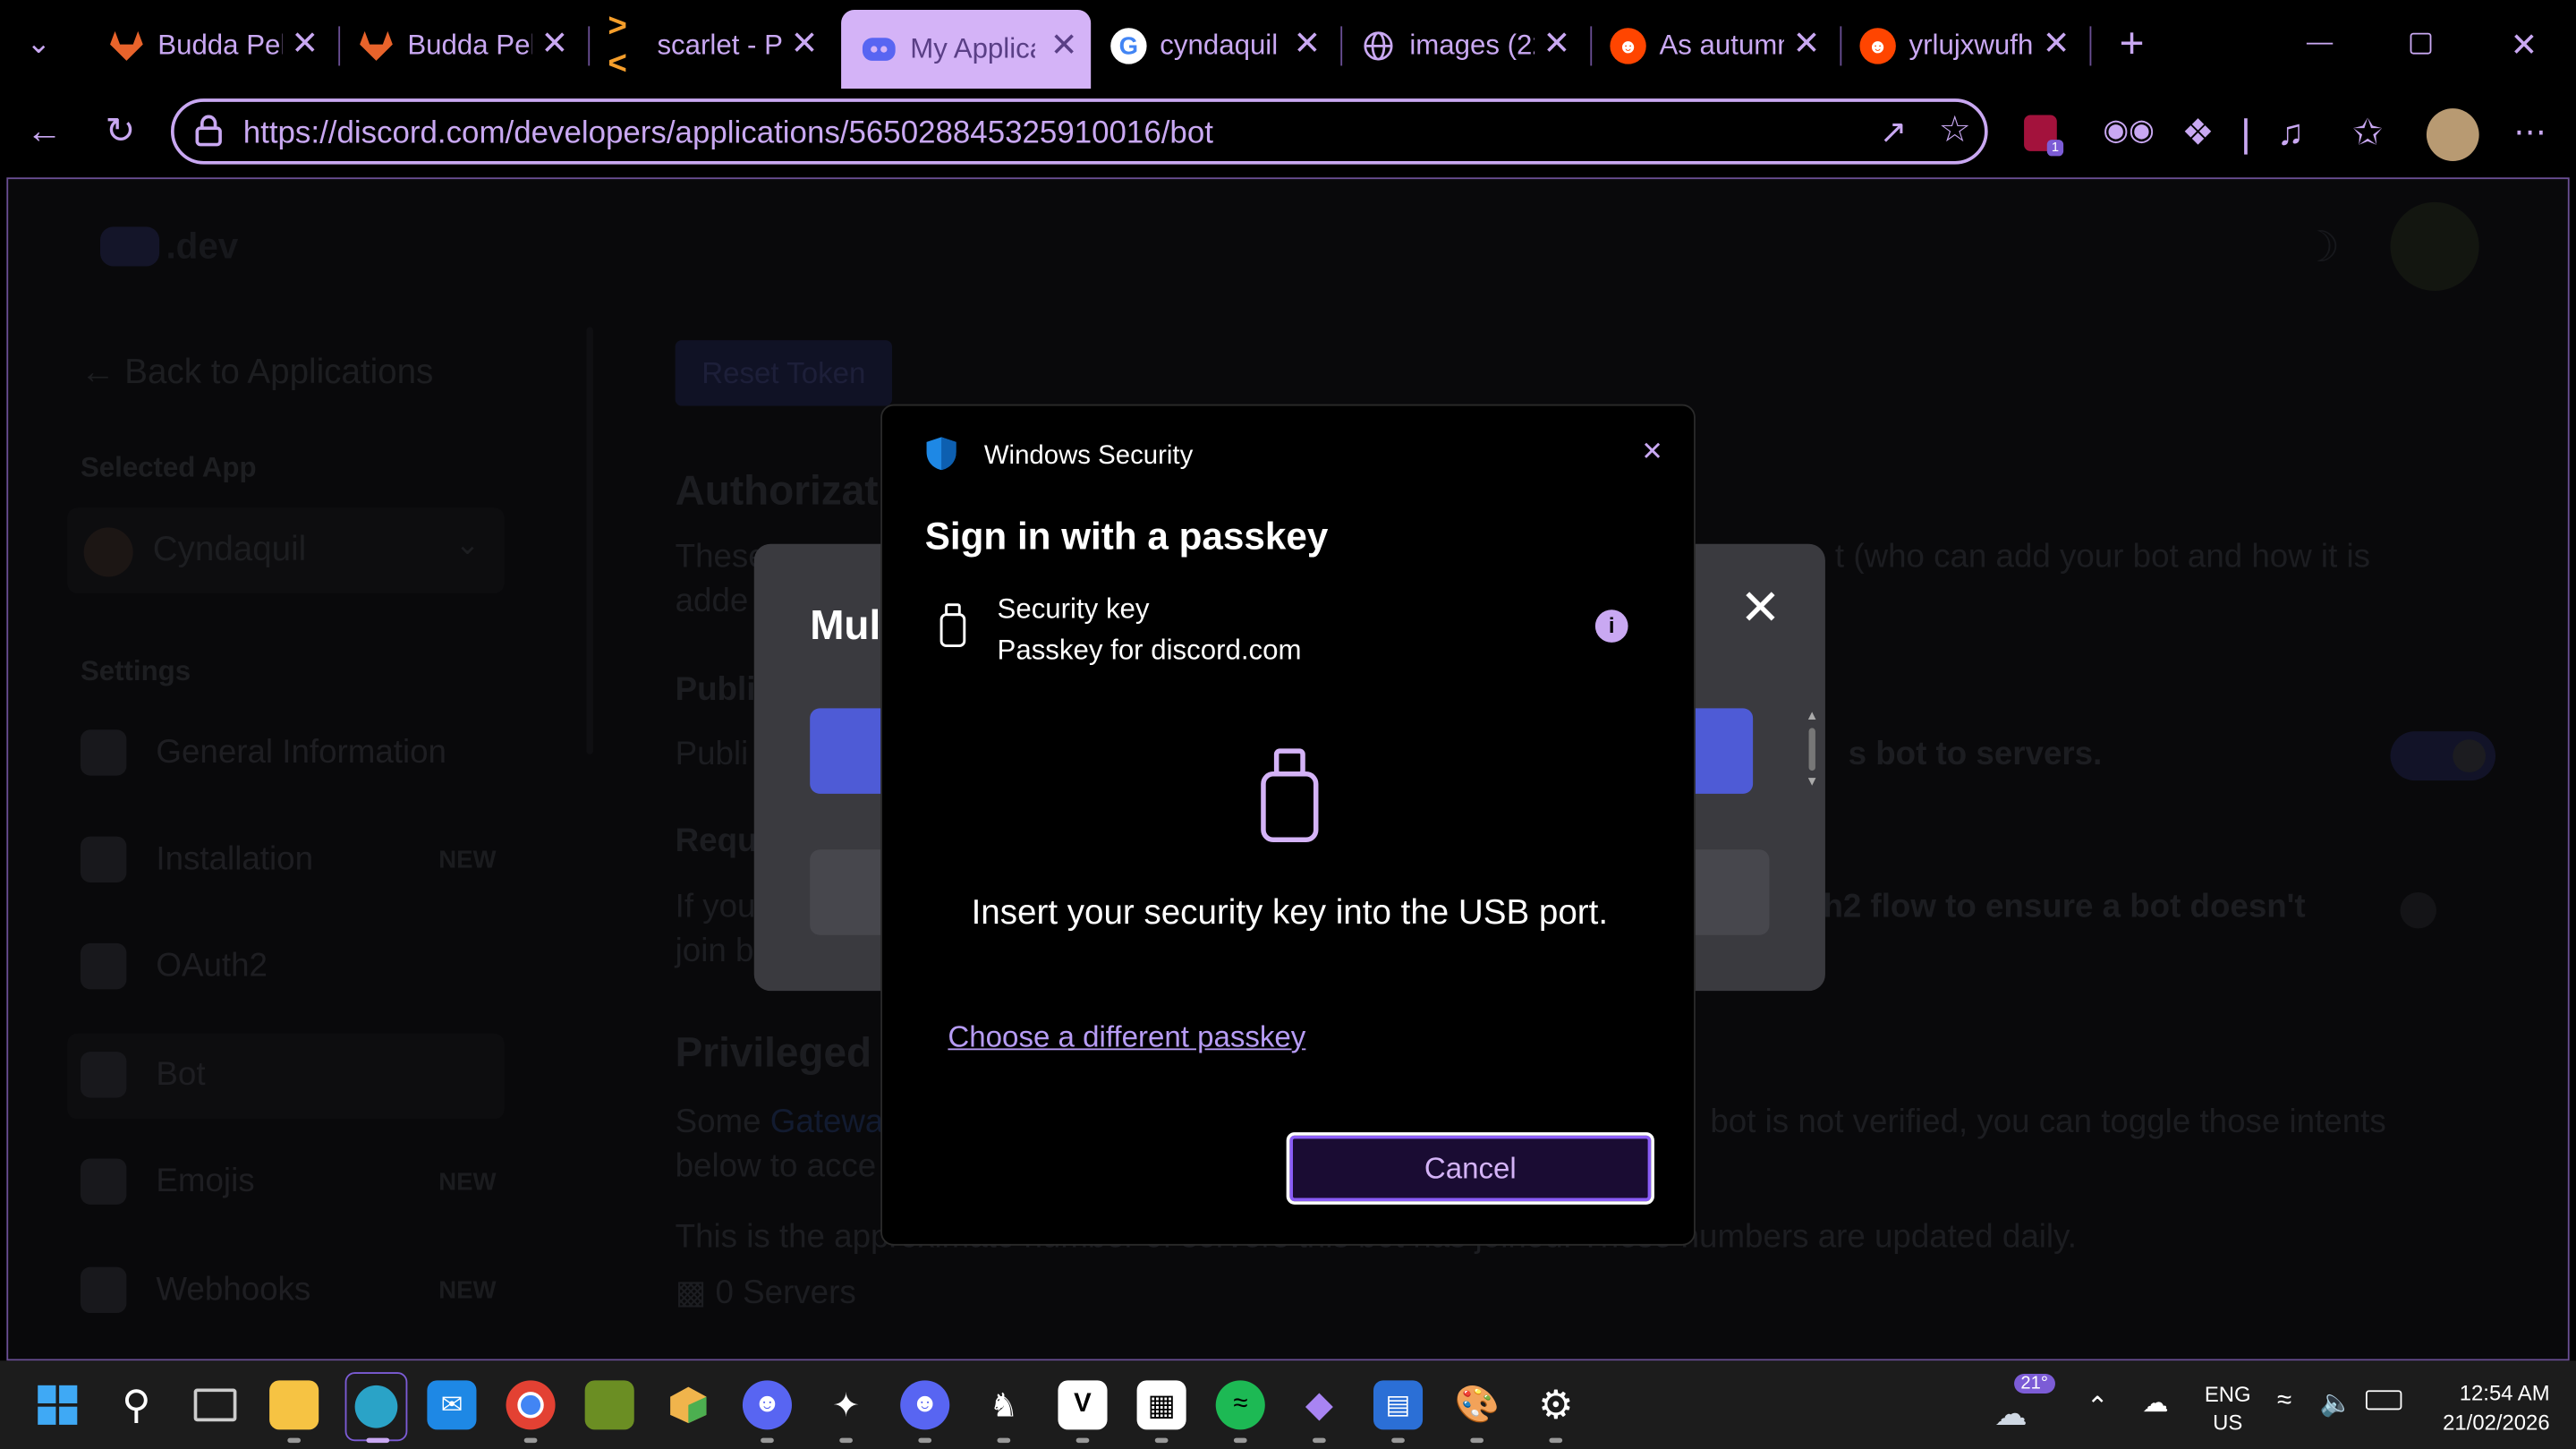  Describe the element at coordinates (2227, 1394) in the screenshot. I see `language-code: ENG` at that location.